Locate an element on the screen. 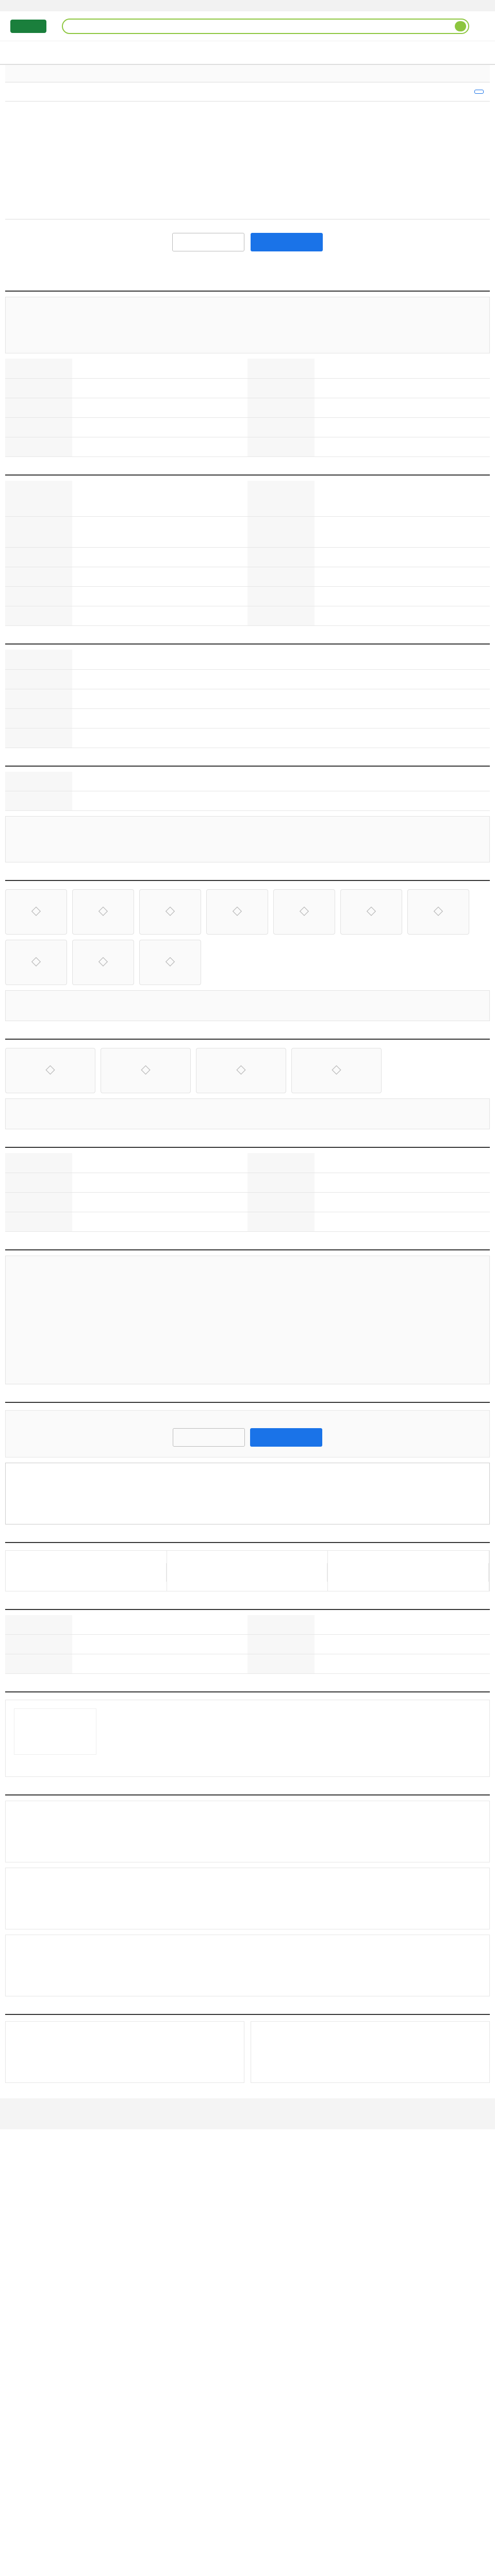  applicant-stats is located at coordinates (247, 1570).